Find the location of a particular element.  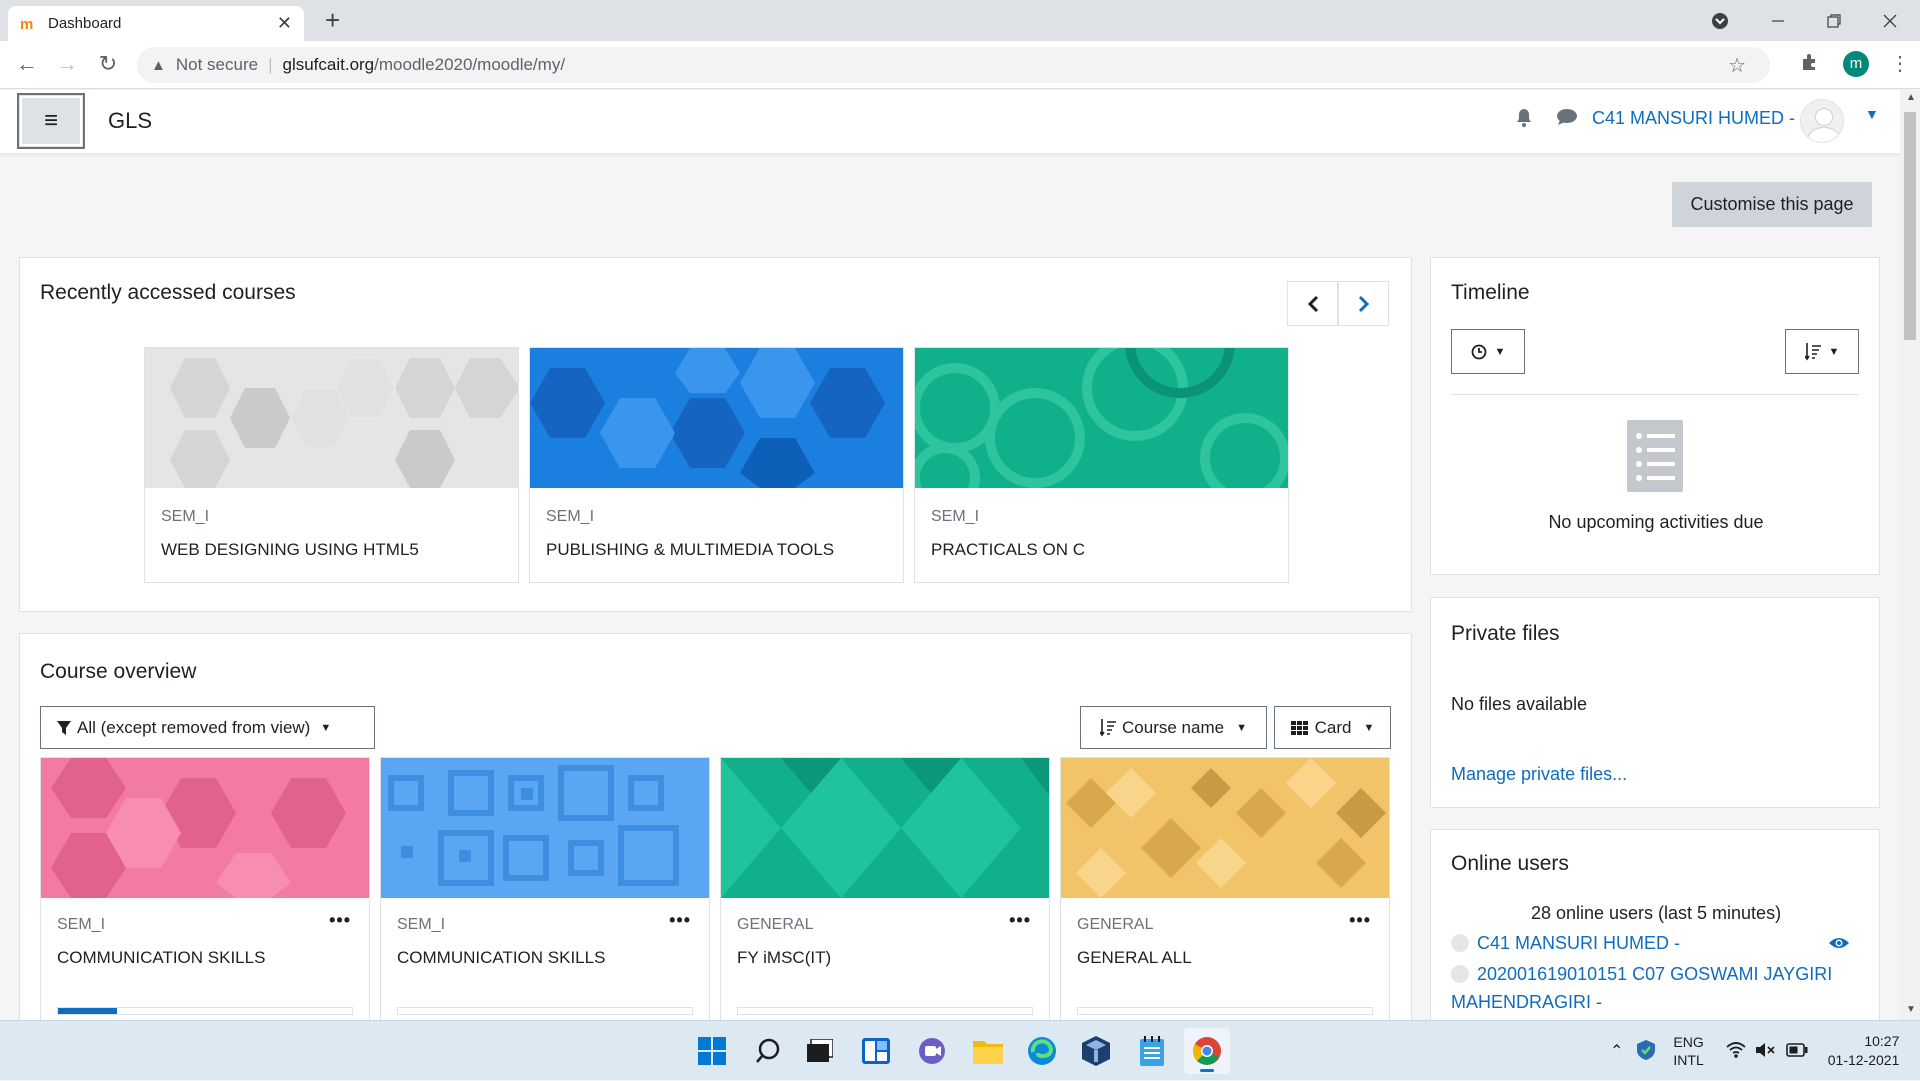

messages-chat-icon is located at coordinates (1567, 119).